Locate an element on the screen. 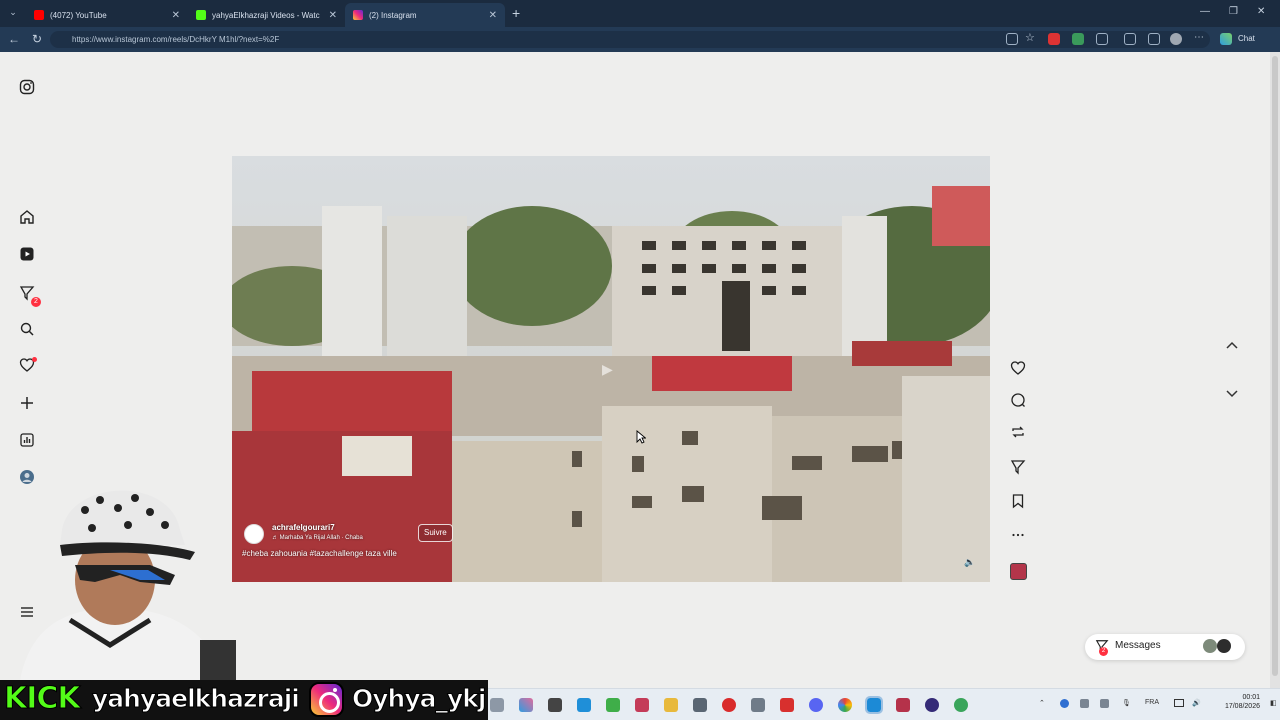 Image resolution: width=1280 pixels, height=720 pixels. tab-kick: yahyaElkhazraji Videos - Watc ✕ is located at coordinates (266, 15).